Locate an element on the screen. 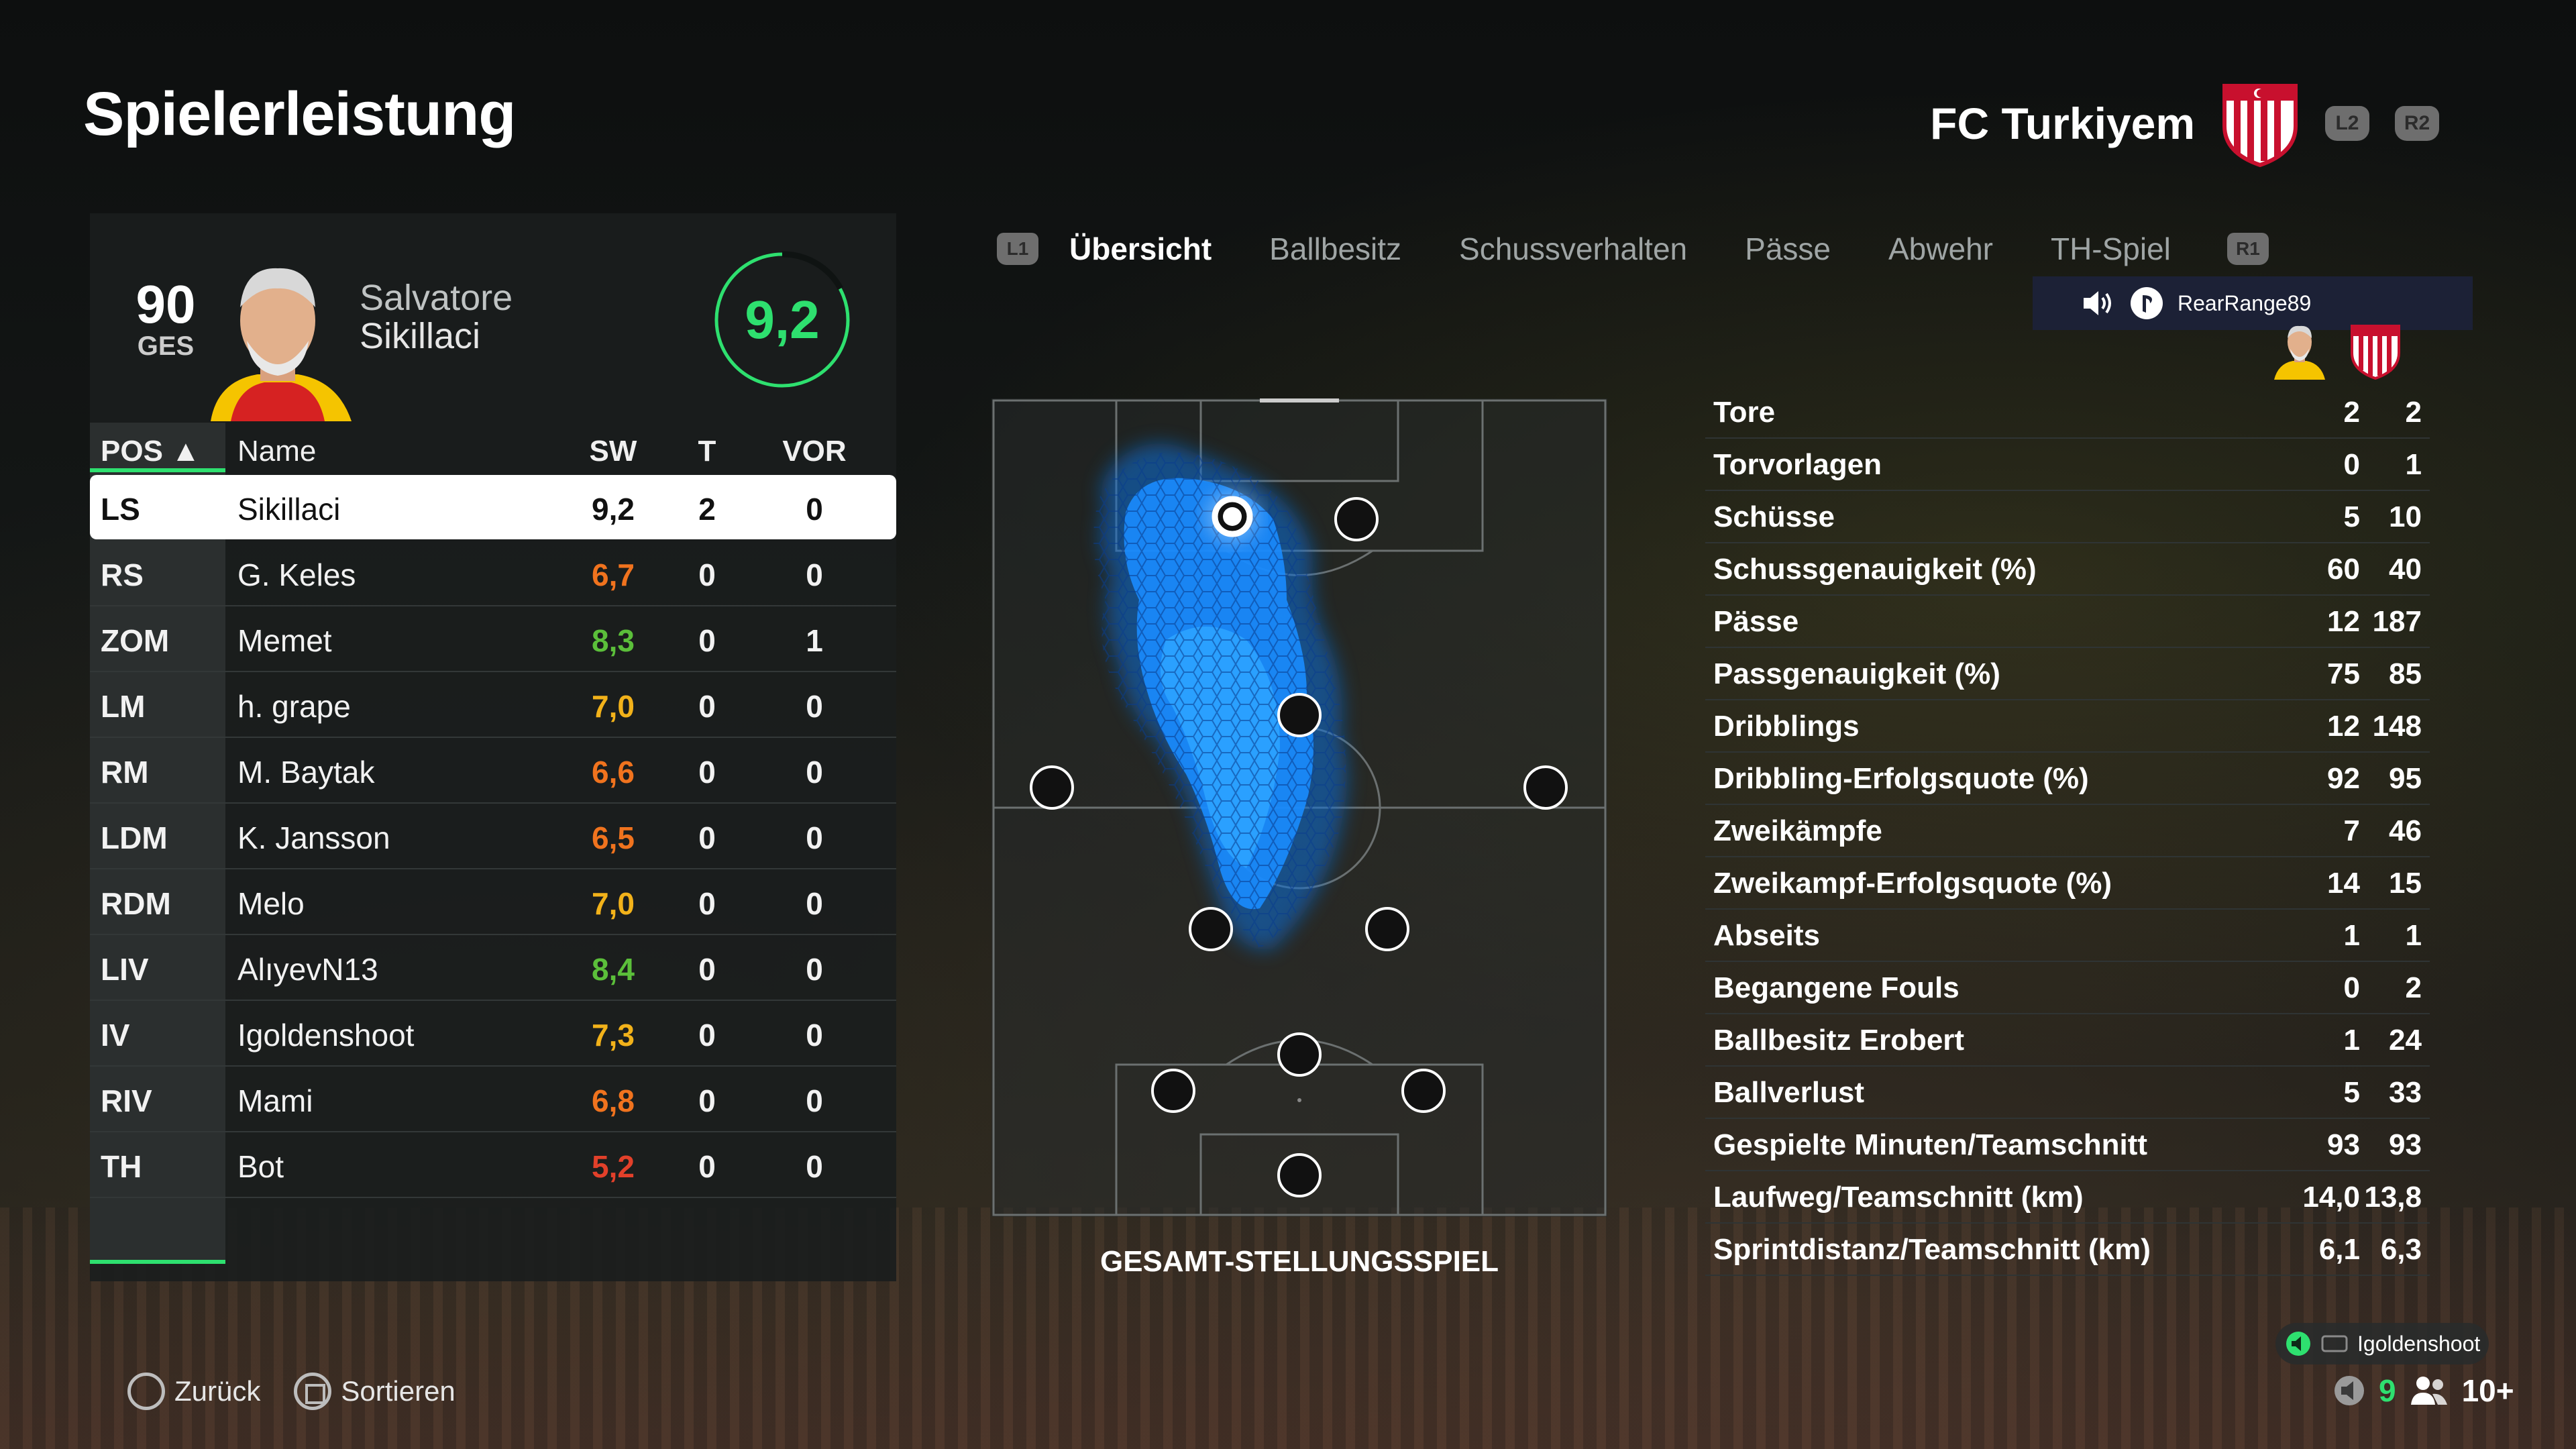 The width and height of the screenshot is (2576, 1449). stat-label: Dribbling-Erfolgsquote (%) is located at coordinates (1901, 778).